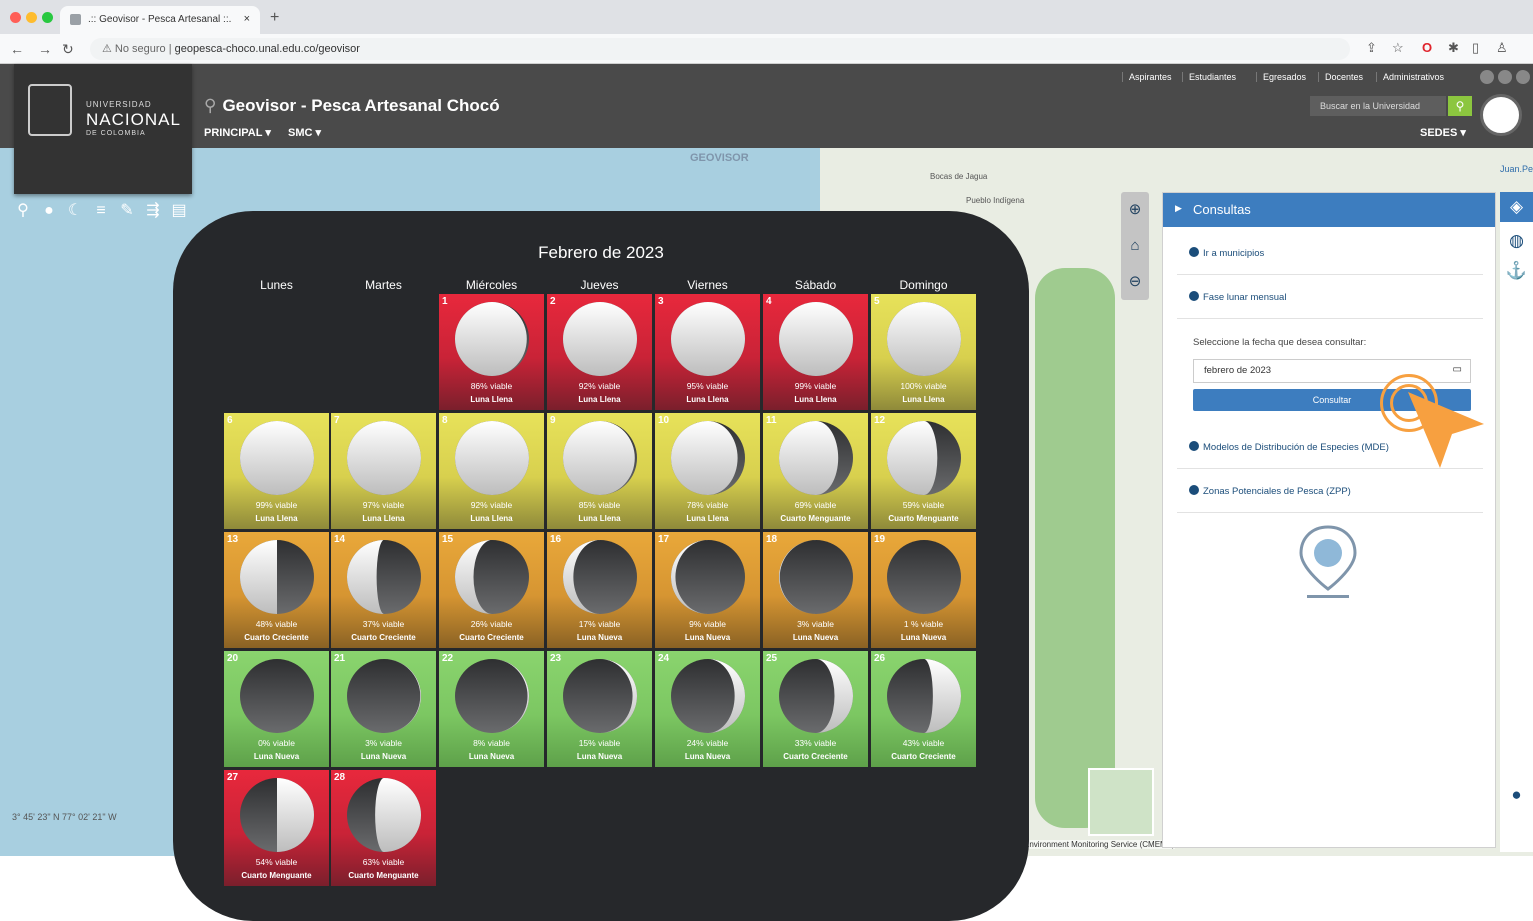 Image resolution: width=1533 pixels, height=921 pixels. What do you see at coordinates (491, 399) in the screenshot?
I see `moon-phase-label: Luna Llena` at bounding box center [491, 399].